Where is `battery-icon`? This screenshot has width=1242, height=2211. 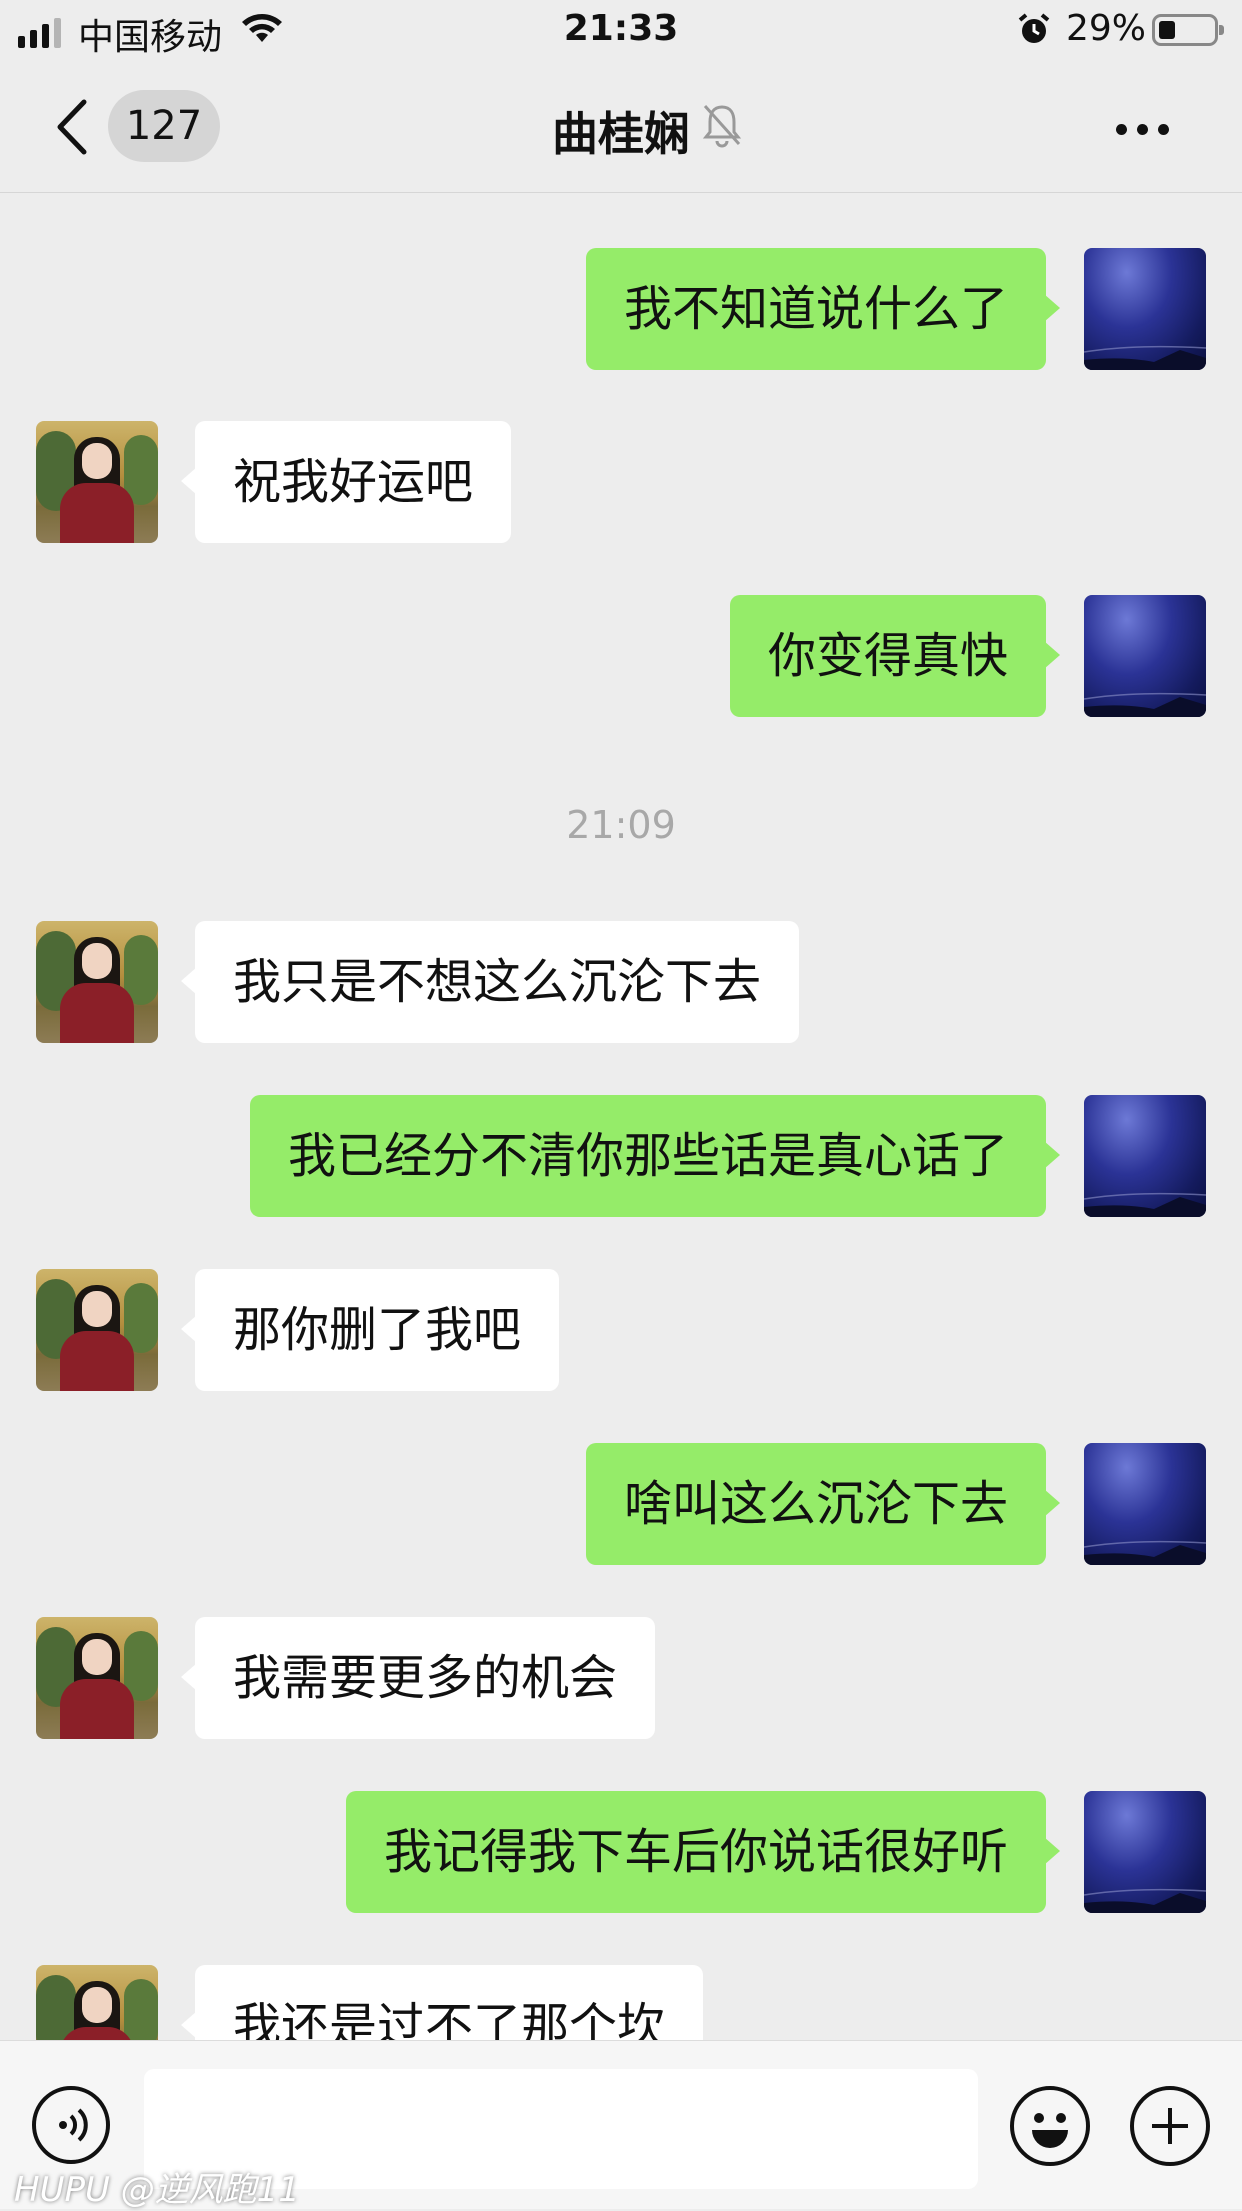 battery-icon is located at coordinates (1188, 30).